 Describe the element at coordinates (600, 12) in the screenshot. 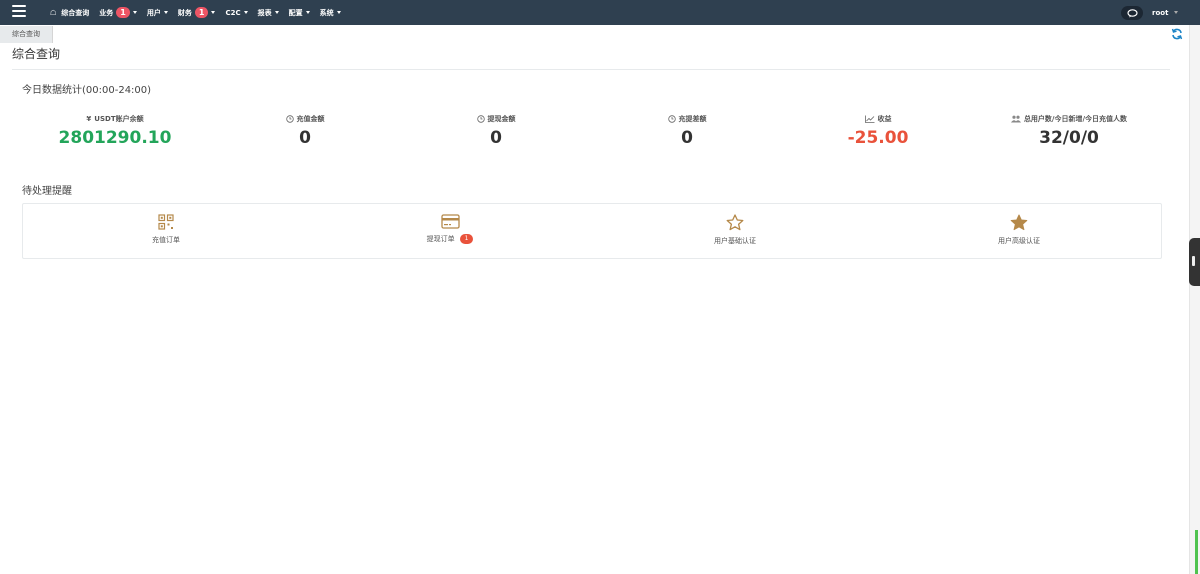

I see `top-navbar: ☖ 综合查询 业务 1 用户 财务 1 C2C 报表 配置 系统 root` at that location.